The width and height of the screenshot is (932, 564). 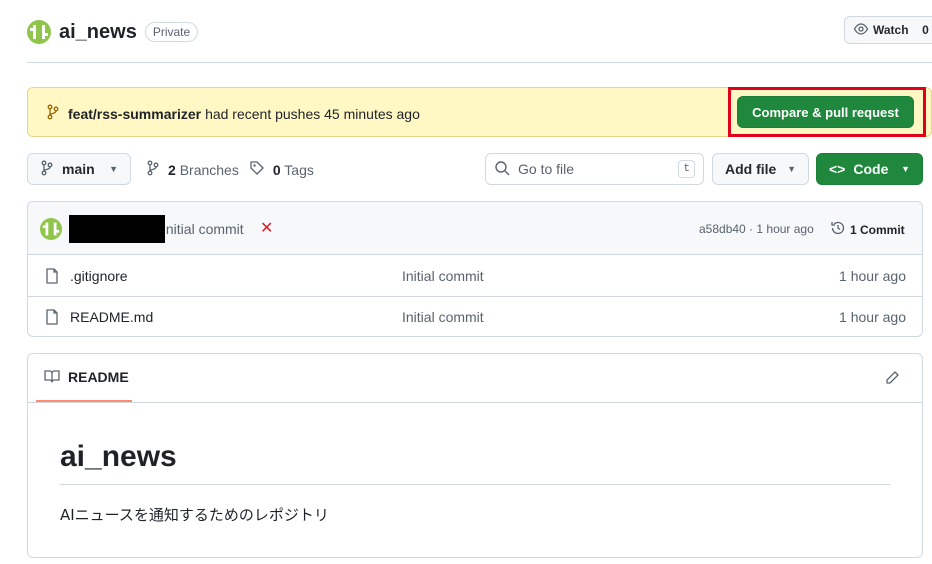 What do you see at coordinates (51, 229) in the screenshot?
I see `committer-avatar` at bounding box center [51, 229].